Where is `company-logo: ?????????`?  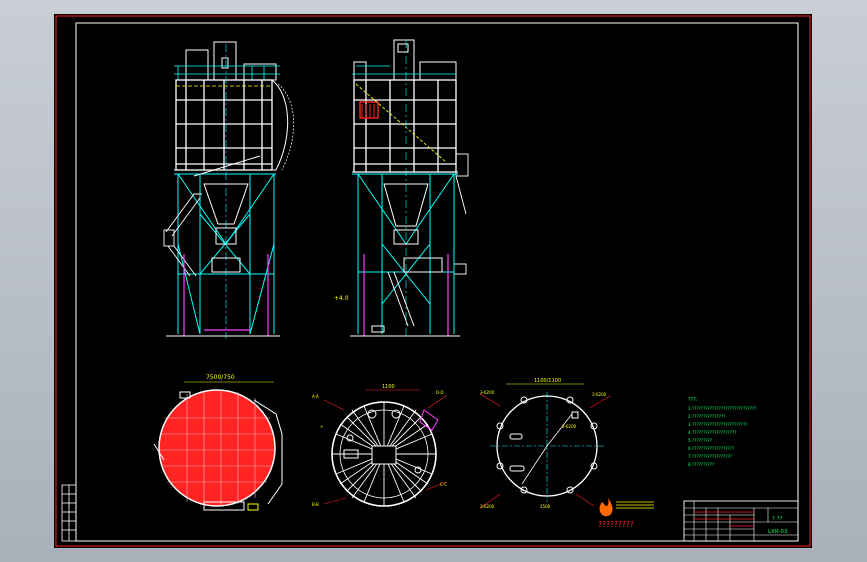
company-logo: ????????? is located at coordinates (626, 513).